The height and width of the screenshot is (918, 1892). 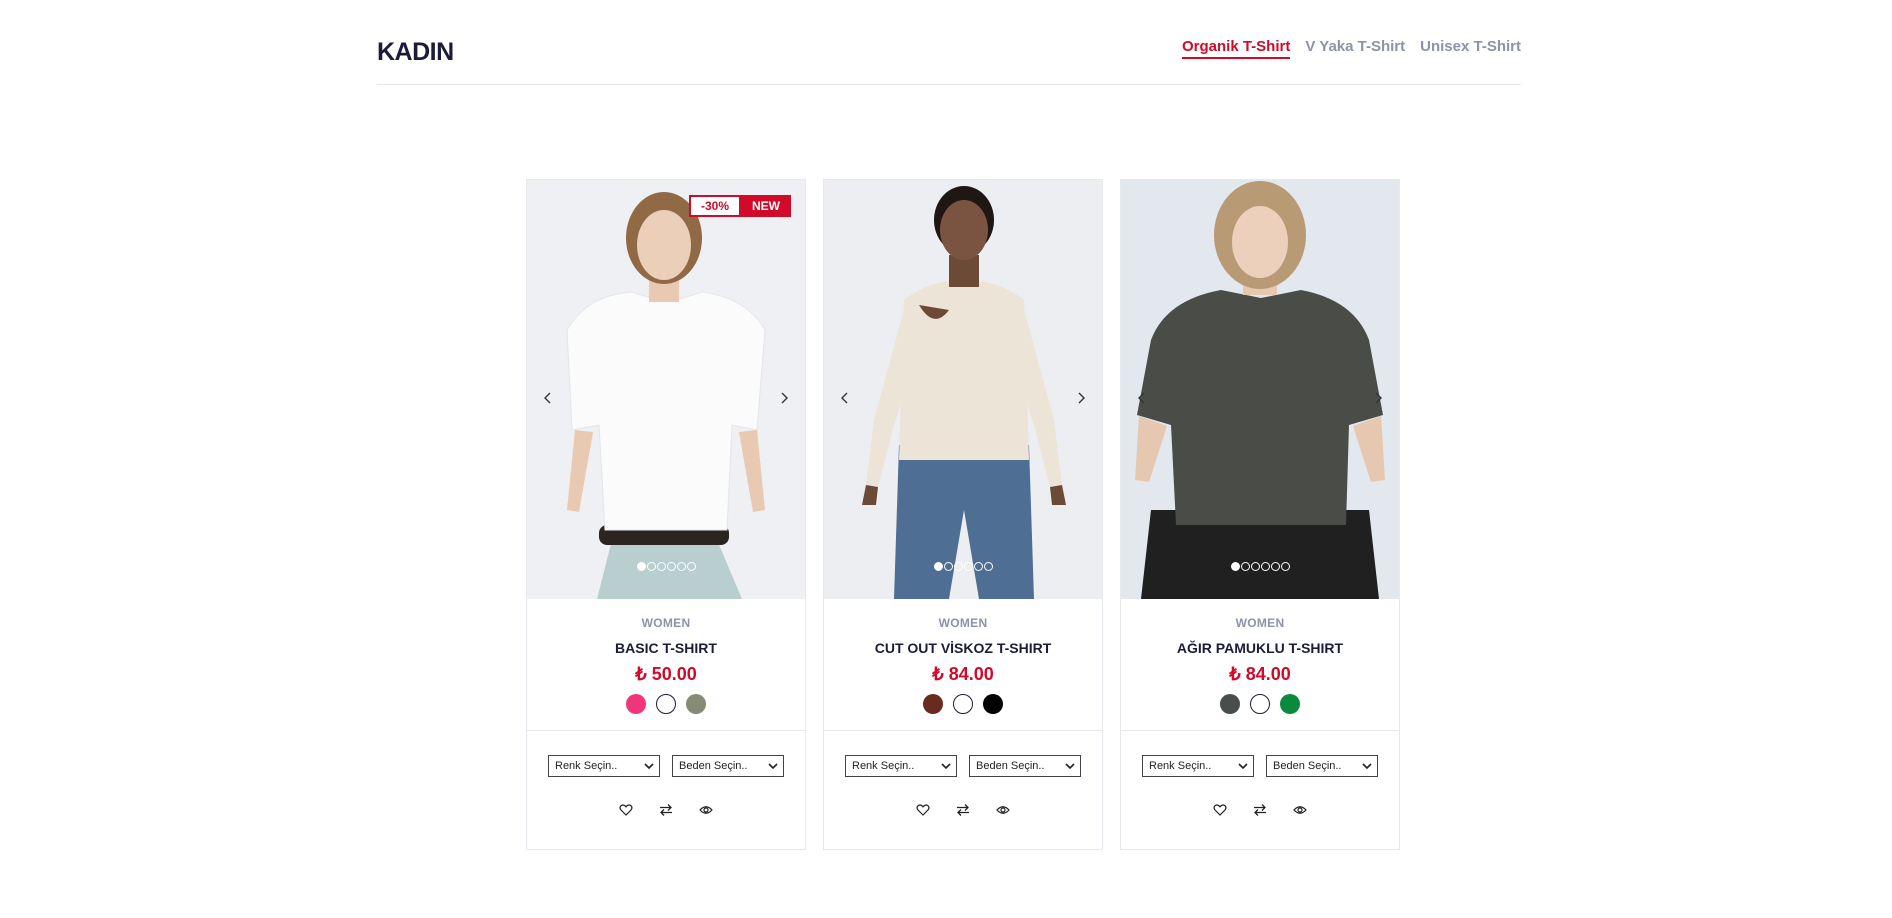 What do you see at coordinates (1290, 704) in the screenshot?
I see `color-swatch-green` at bounding box center [1290, 704].